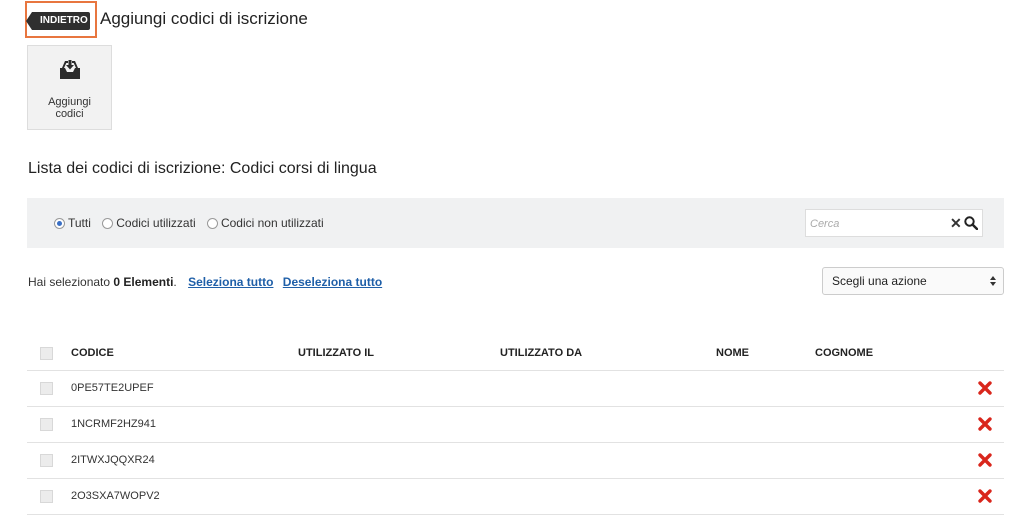 This screenshot has width=1024, height=519. What do you see at coordinates (156, 223) in the screenshot?
I see `filter-used-label: Codici utilizzati` at bounding box center [156, 223].